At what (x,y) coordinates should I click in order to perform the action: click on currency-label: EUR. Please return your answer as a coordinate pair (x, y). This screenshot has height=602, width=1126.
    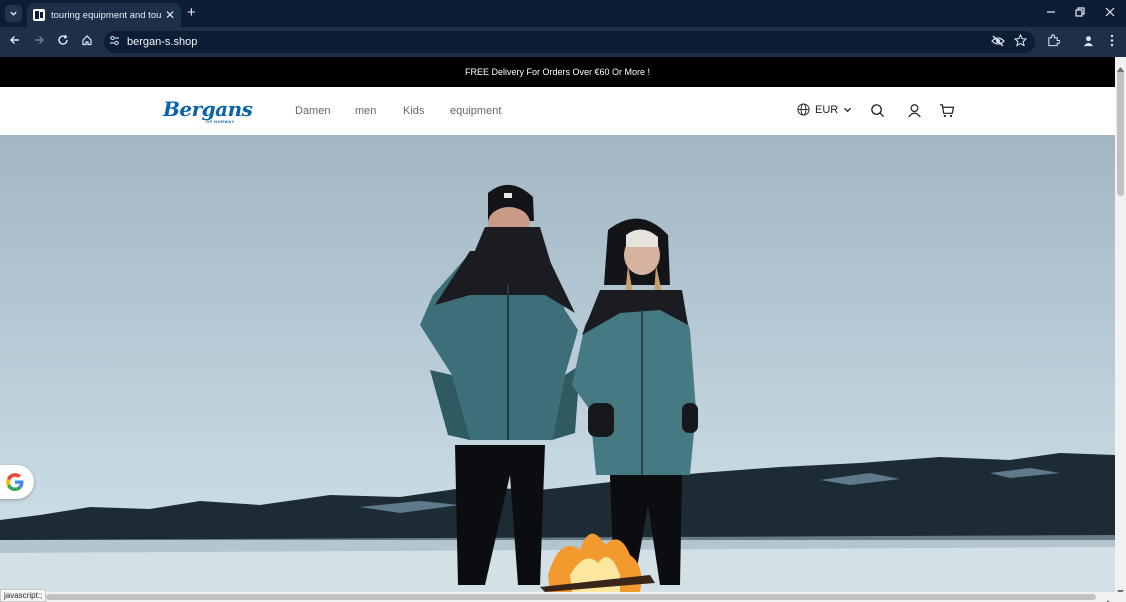
    Looking at the image, I should click on (827, 109).